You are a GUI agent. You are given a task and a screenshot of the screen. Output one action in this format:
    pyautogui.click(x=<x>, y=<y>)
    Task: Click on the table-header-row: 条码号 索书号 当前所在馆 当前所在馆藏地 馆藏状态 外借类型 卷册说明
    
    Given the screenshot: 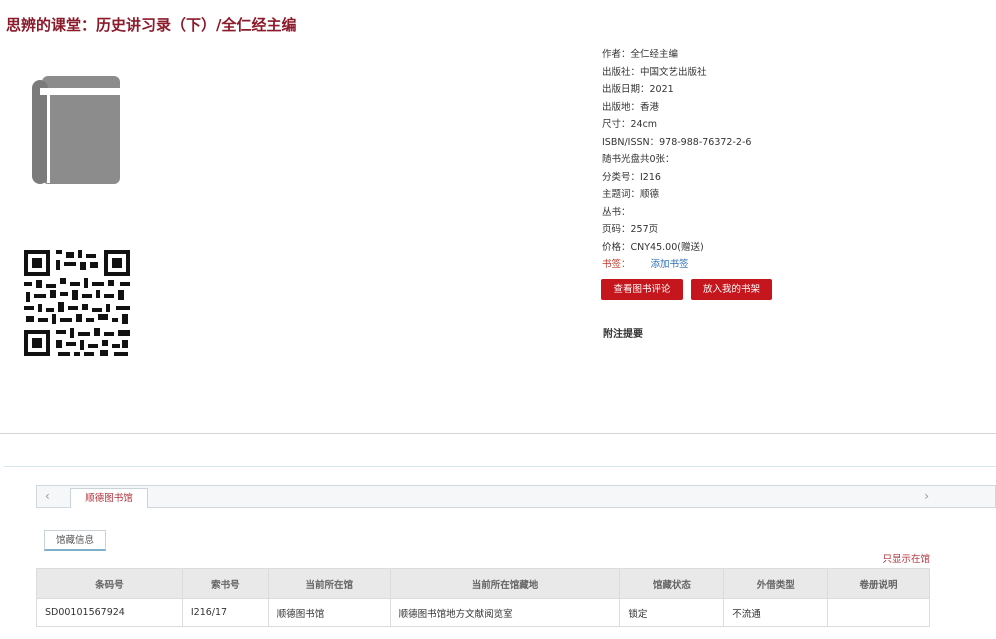 What is the action you would take?
    pyautogui.click(x=483, y=583)
    